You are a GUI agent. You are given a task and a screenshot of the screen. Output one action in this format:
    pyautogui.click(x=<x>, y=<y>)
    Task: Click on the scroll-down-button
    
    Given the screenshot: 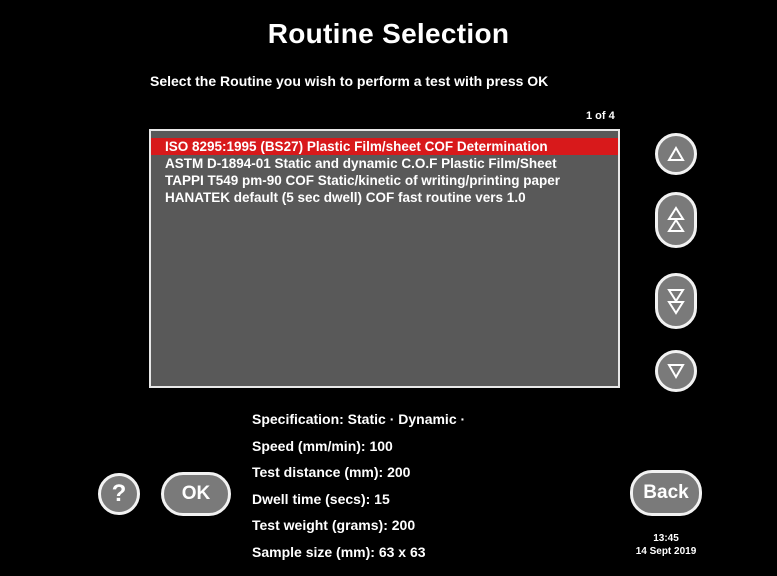 What is the action you would take?
    pyautogui.click(x=676, y=371)
    